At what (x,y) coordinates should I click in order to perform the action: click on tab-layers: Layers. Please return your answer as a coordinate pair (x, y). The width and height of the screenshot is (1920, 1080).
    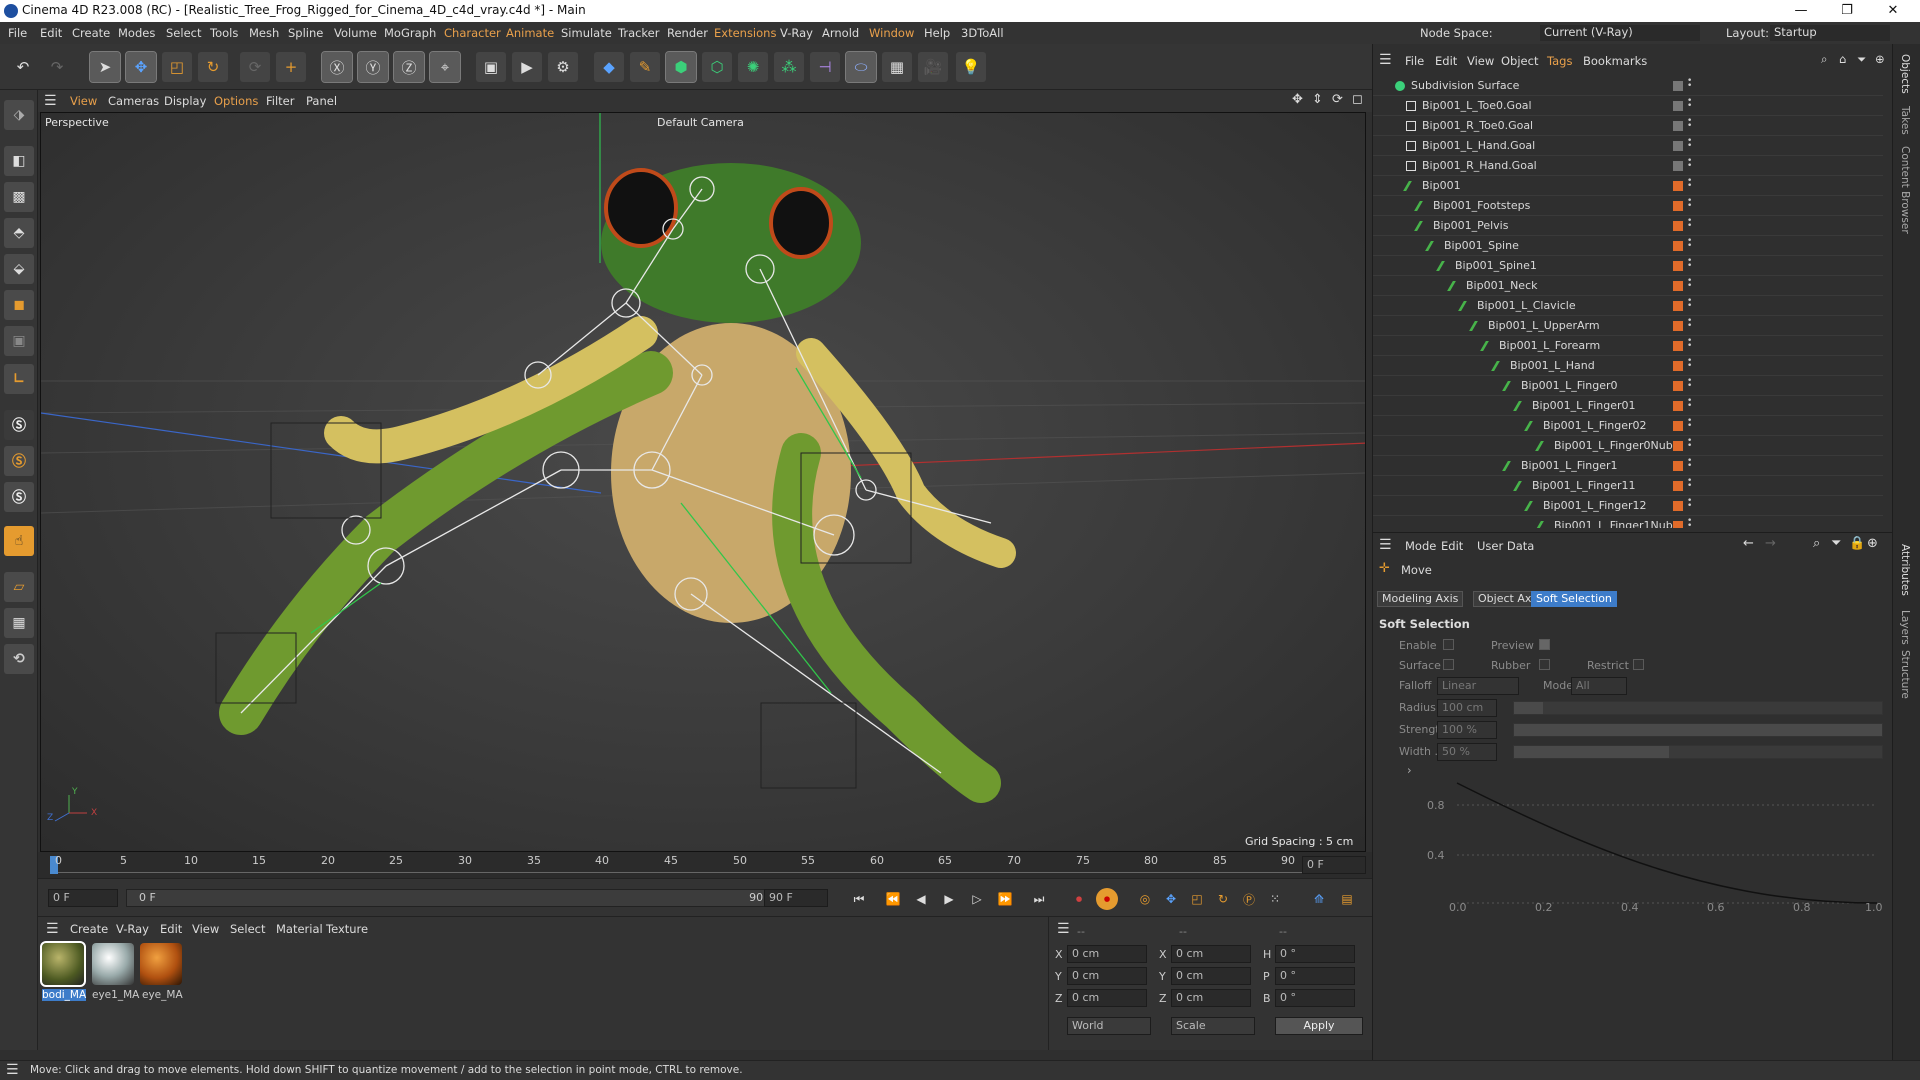
    Looking at the image, I should click on (1905, 627).